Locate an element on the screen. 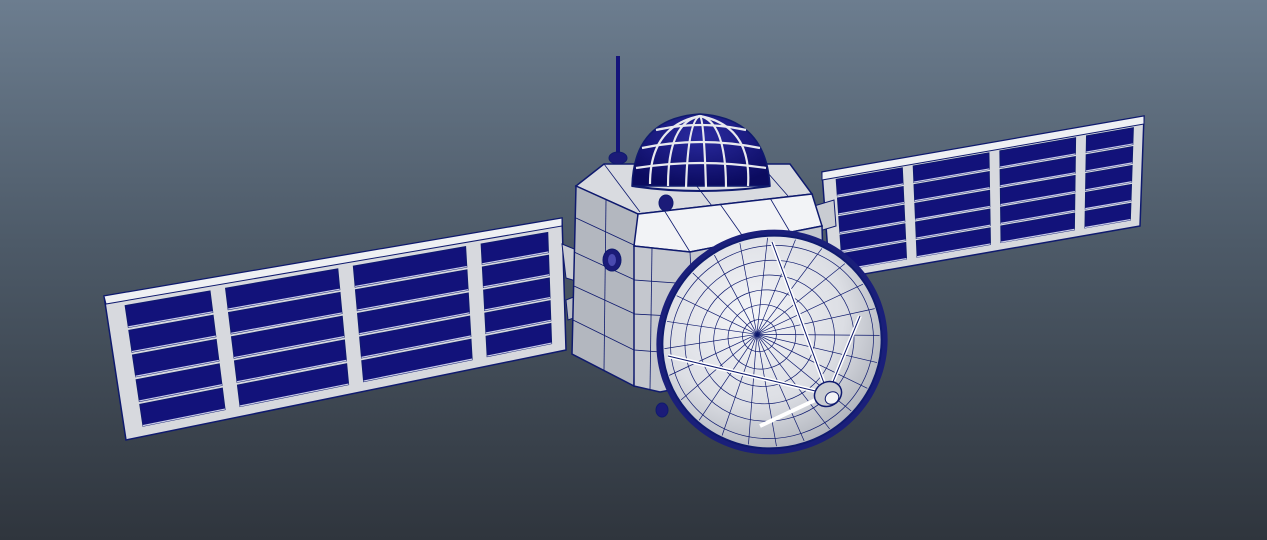 This screenshot has width=1267, height=540. thruster-top is located at coordinates (666, 203).